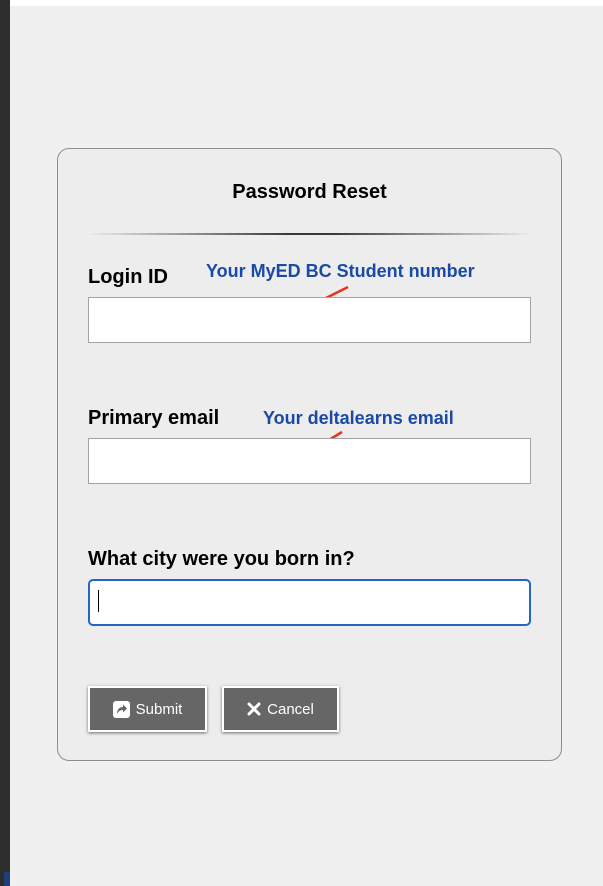  What do you see at coordinates (98, 601) in the screenshot?
I see `text-cursor` at bounding box center [98, 601].